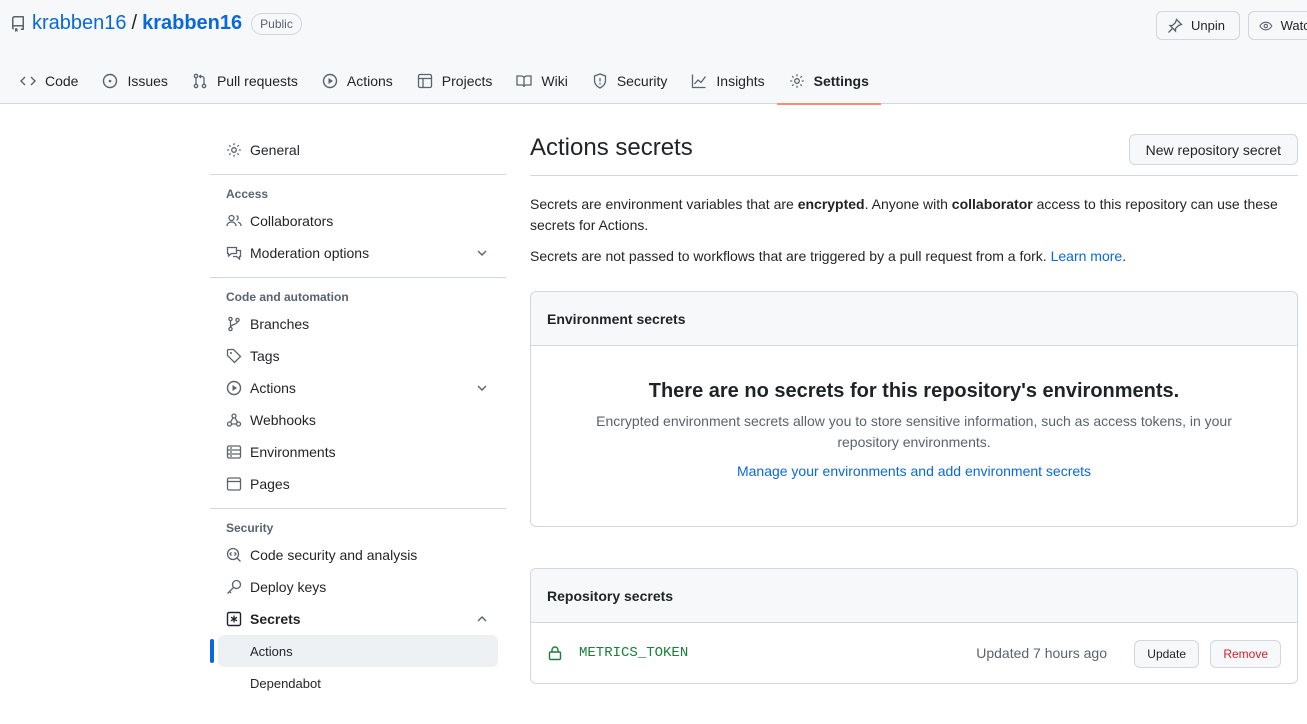  Describe the element at coordinates (192, 23) in the screenshot. I see `repo-name-link: krabben16` at that location.